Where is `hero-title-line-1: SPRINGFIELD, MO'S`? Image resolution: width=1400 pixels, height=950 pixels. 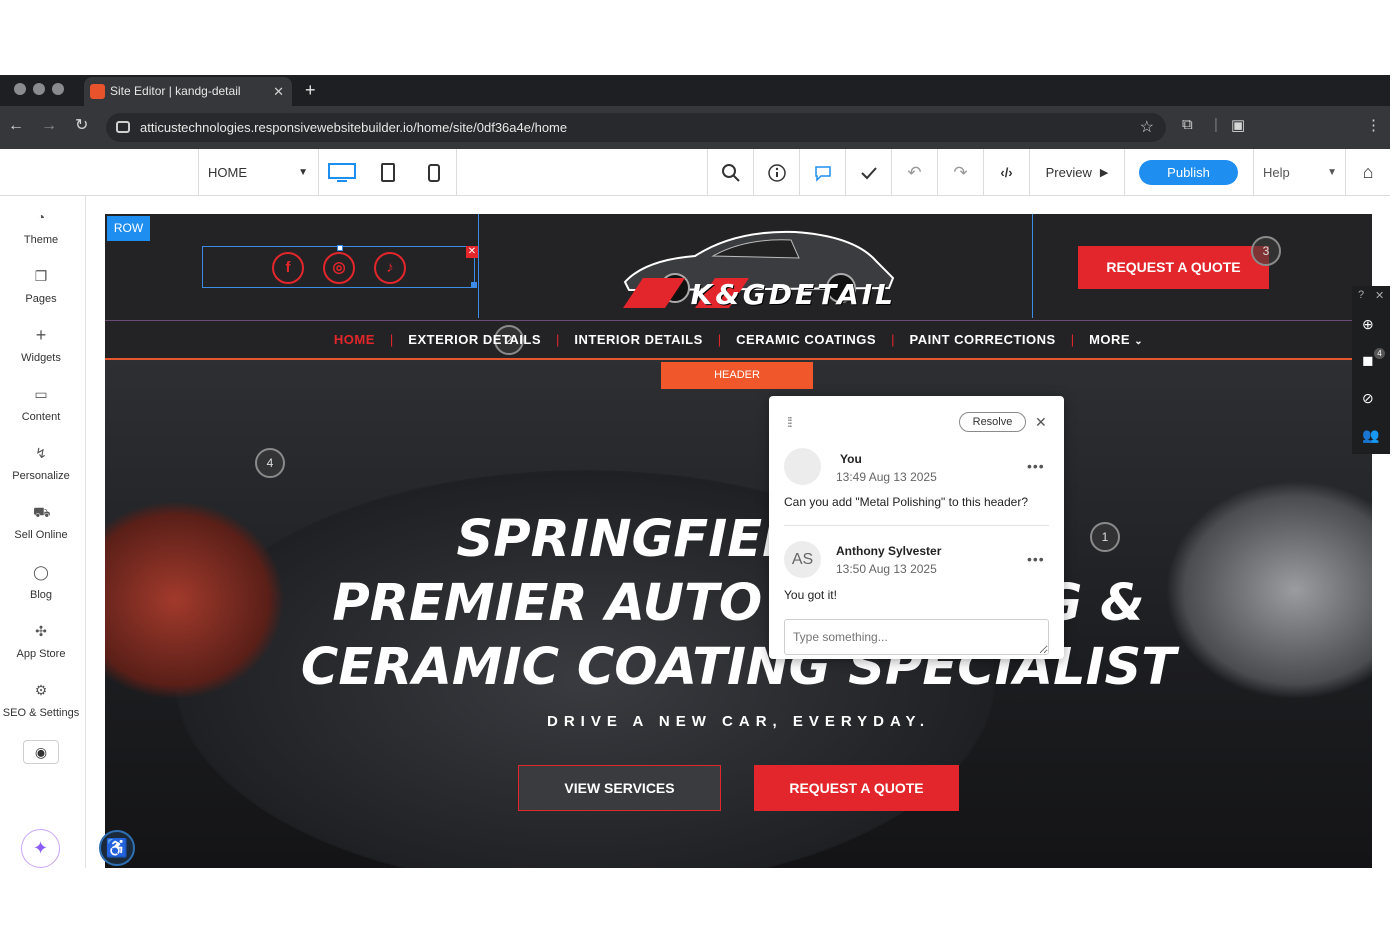 hero-title-line-1: SPRINGFIELD, MO'S is located at coordinates (738, 539).